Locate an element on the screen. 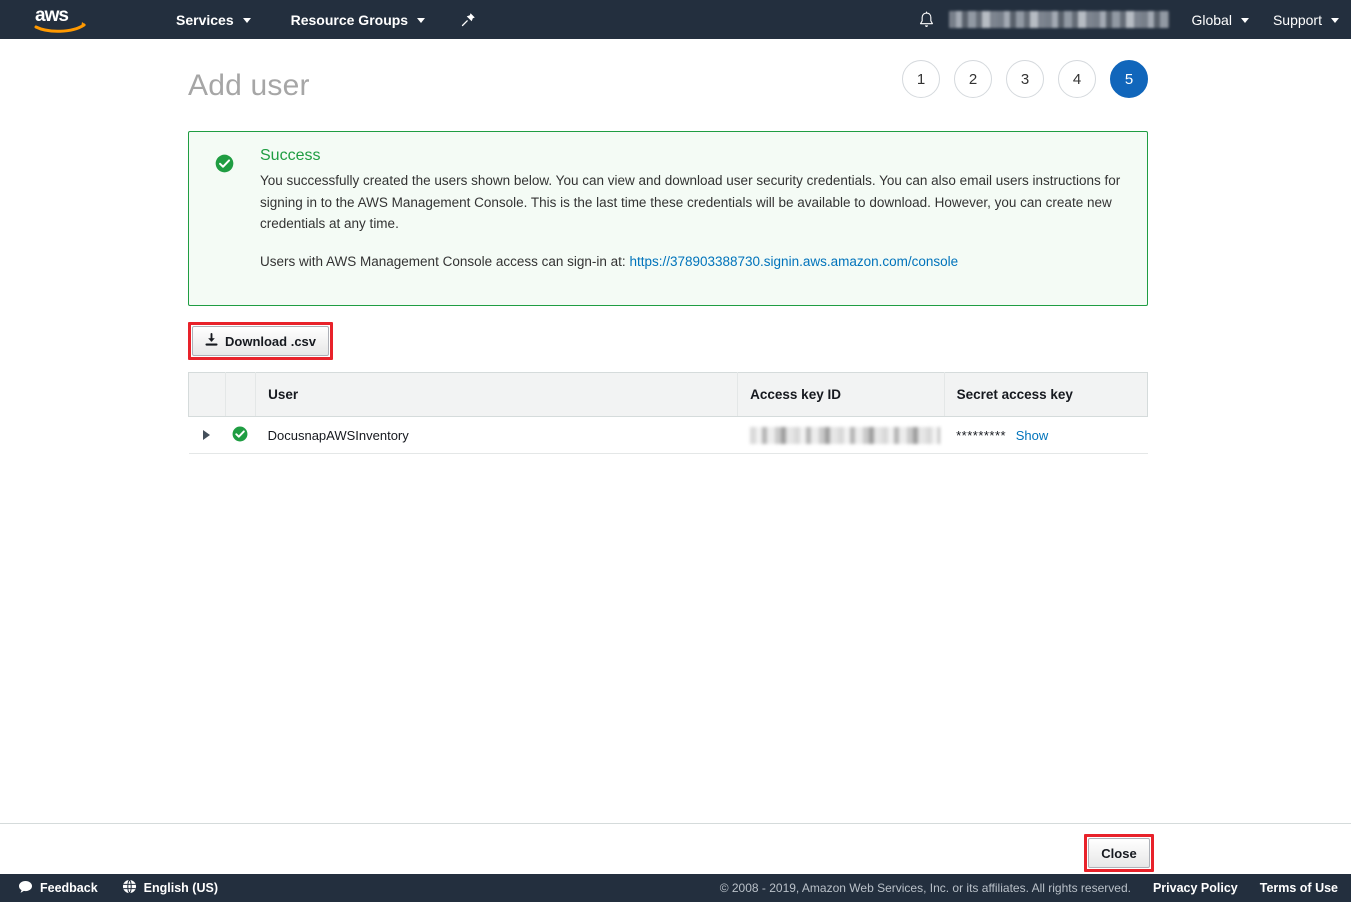  download-csv-highlight: Download .csv is located at coordinates (261, 341).